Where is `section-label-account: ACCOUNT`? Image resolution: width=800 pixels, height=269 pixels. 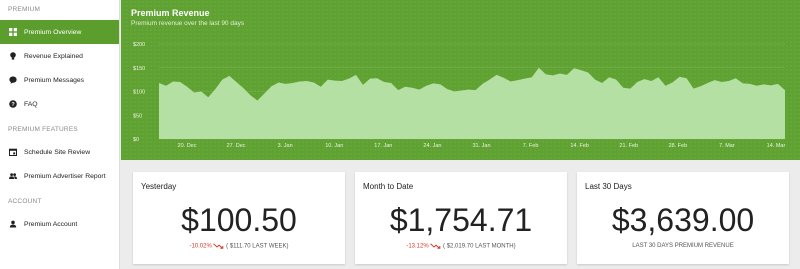 section-label-account: ACCOUNT is located at coordinates (25, 201).